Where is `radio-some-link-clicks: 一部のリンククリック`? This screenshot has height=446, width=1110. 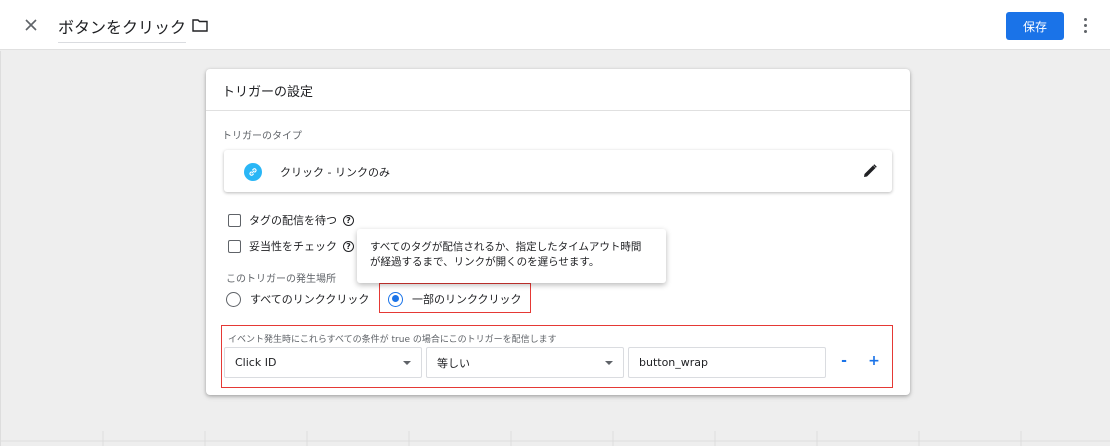 radio-some-link-clicks: 一部のリンククリック is located at coordinates (455, 299).